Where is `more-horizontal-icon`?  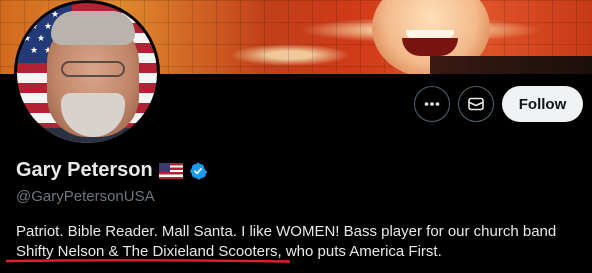 more-horizontal-icon is located at coordinates (432, 104).